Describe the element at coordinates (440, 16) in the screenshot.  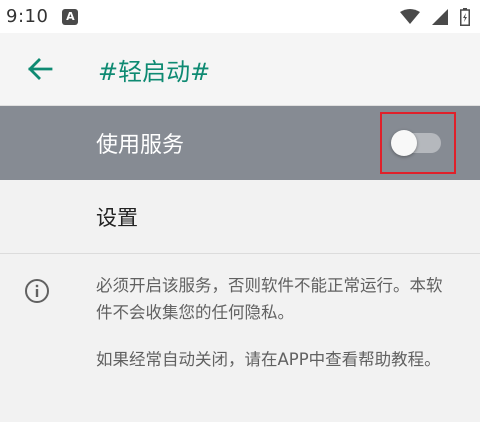
I see `cellular-signal-icon` at that location.